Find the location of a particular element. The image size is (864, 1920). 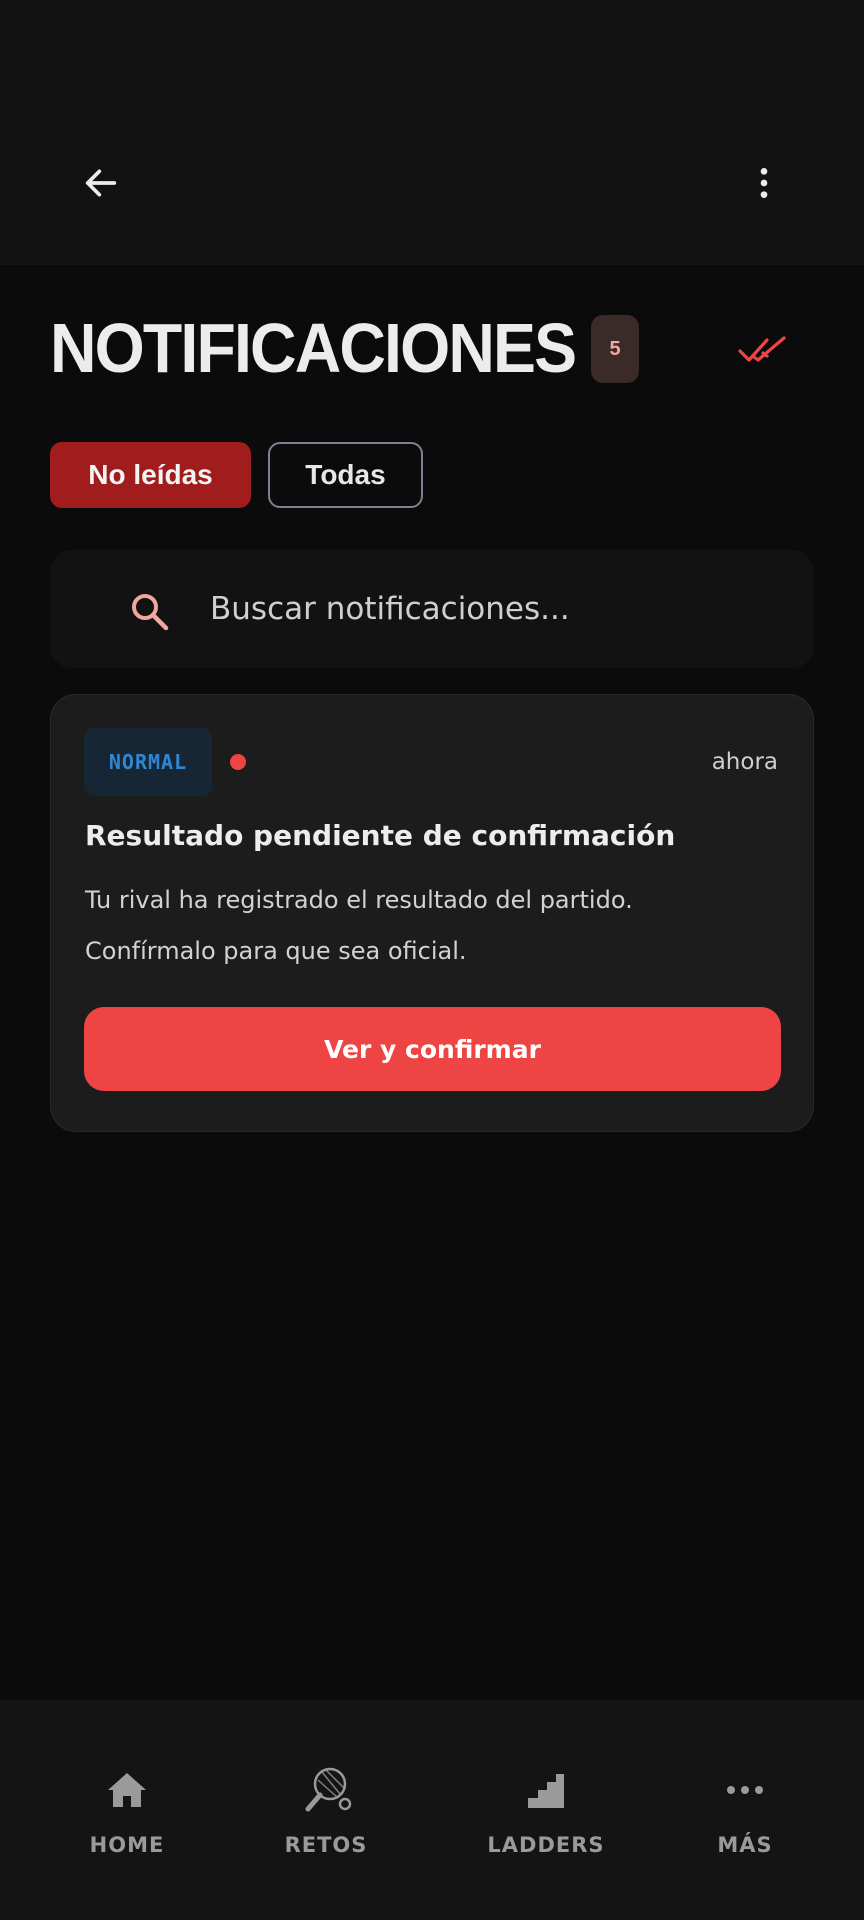

tab-unread: No leídas is located at coordinates (150, 475).